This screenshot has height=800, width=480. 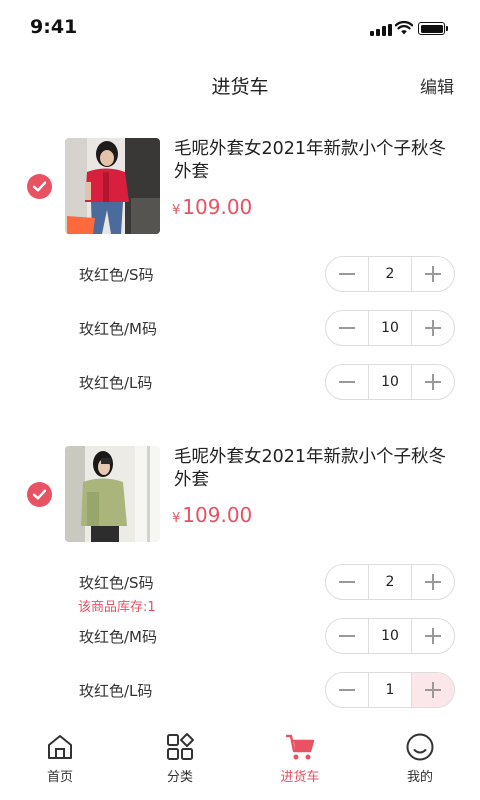 I want to click on profile-icon, so click(x=420, y=747).